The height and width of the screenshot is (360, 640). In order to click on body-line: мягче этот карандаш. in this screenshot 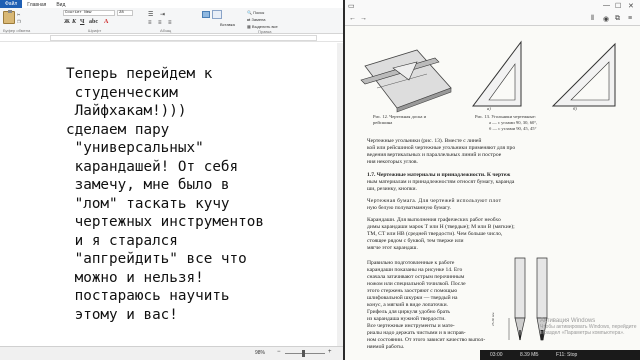, I will do `click(392, 248)`.